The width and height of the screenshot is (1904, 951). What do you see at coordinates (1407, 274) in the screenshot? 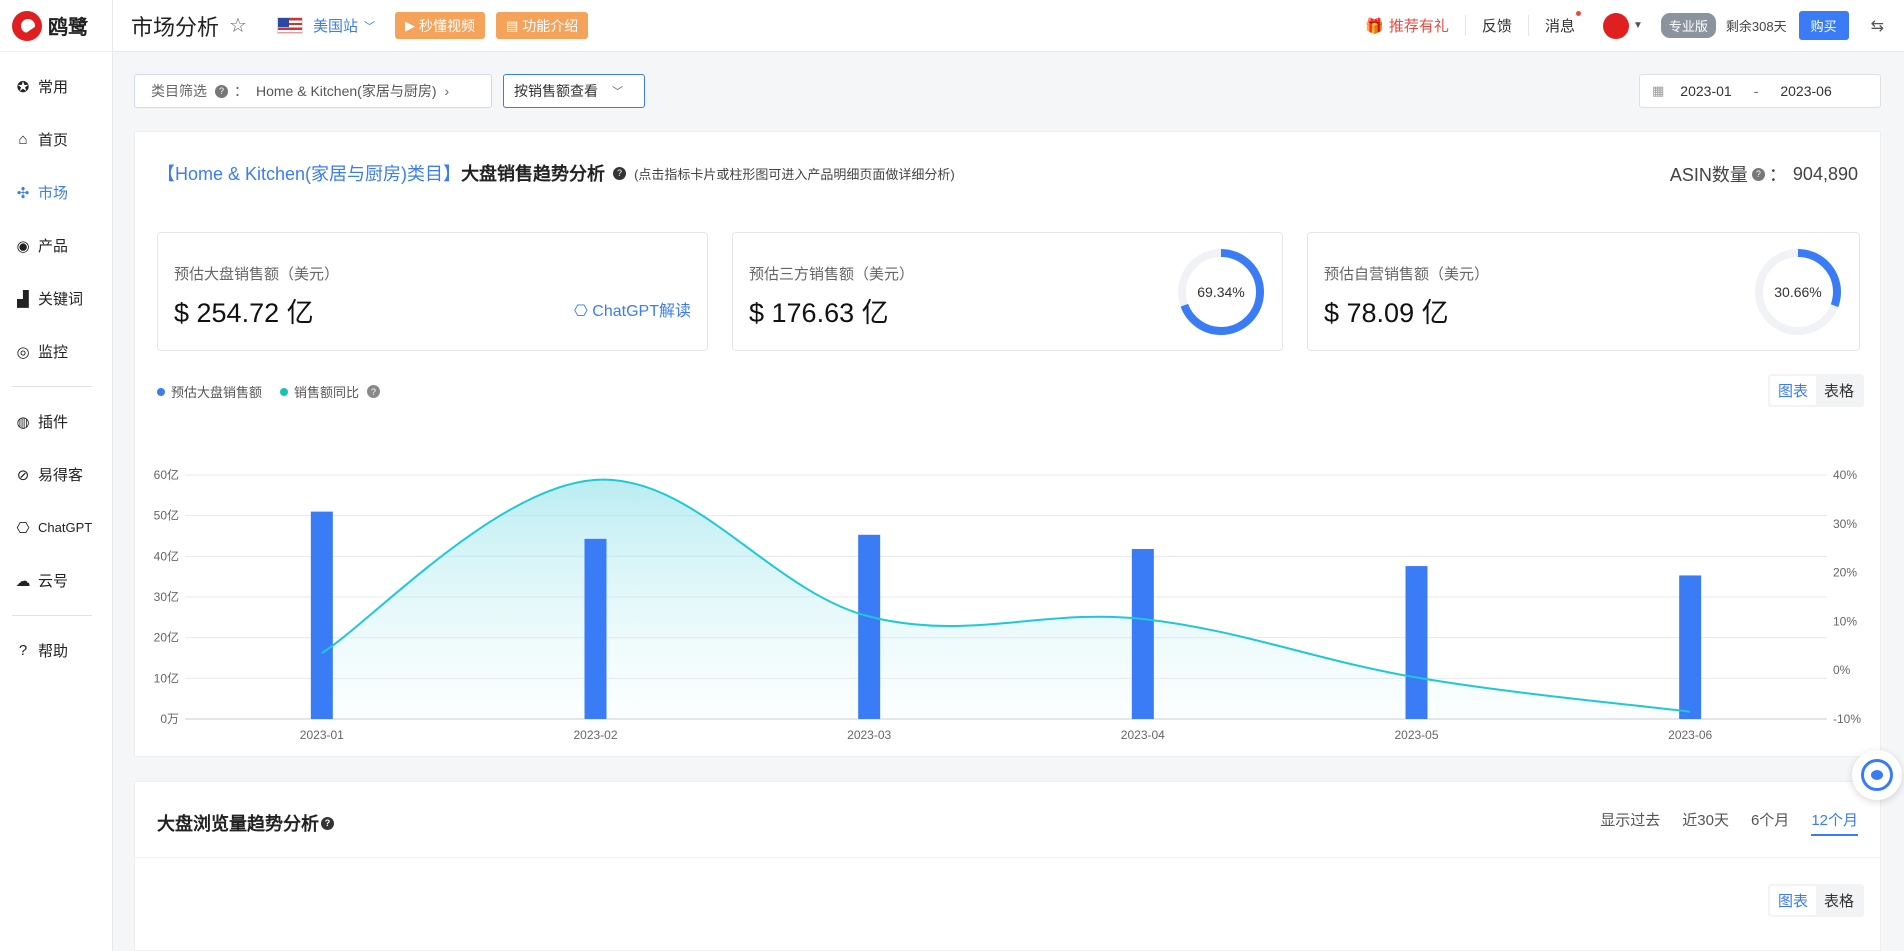
I see `metric-label: 预估自营销售额（美元）` at bounding box center [1407, 274].